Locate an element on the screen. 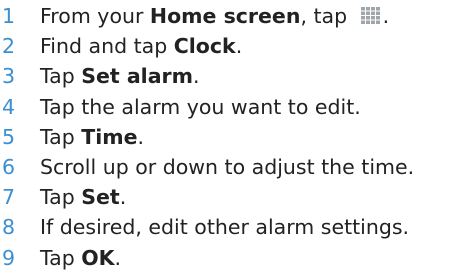 Image resolution: width=468 pixels, height=276 pixels. step-text: Tap Time. is located at coordinates (254, 137).